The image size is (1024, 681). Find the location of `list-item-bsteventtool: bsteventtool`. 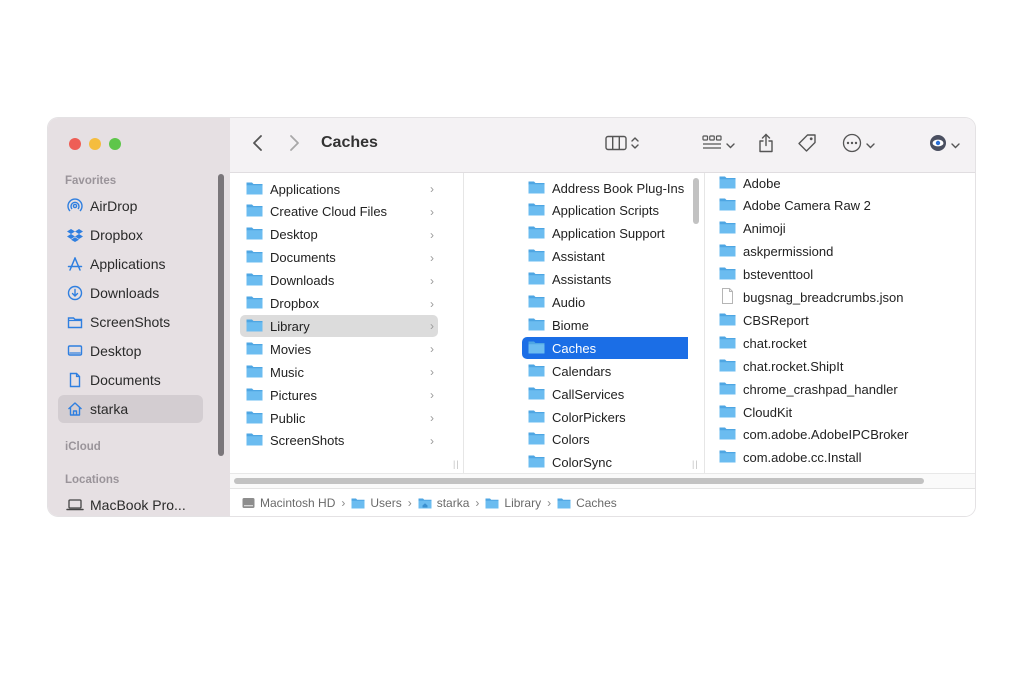

list-item-bsteventtool: bsteventtool is located at coordinates (838, 275).